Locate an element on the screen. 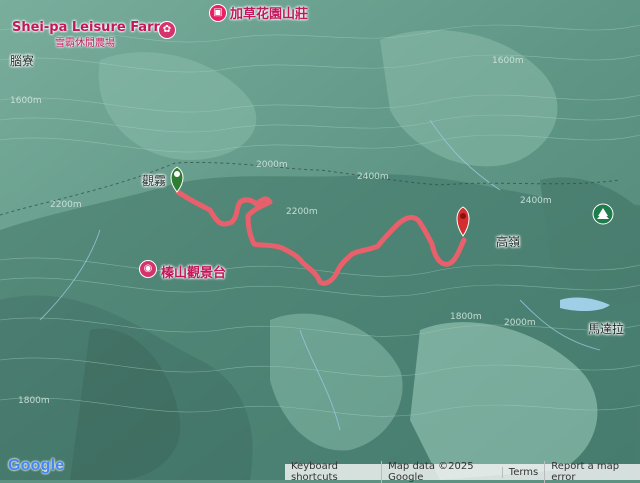 This screenshot has height=483, width=640. place-naoliao: 腦寮 is located at coordinates (22, 61).